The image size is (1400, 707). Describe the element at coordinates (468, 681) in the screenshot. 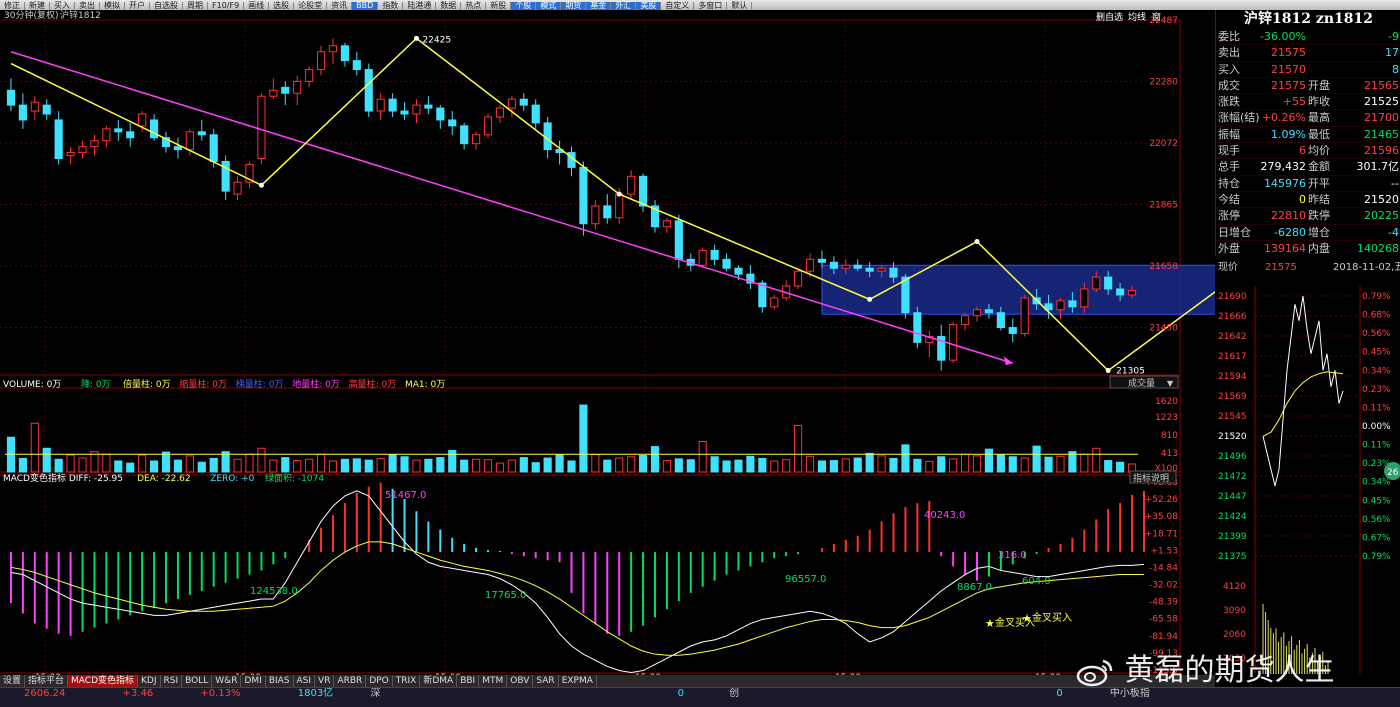

I see `indicator-tab: BBI` at that location.